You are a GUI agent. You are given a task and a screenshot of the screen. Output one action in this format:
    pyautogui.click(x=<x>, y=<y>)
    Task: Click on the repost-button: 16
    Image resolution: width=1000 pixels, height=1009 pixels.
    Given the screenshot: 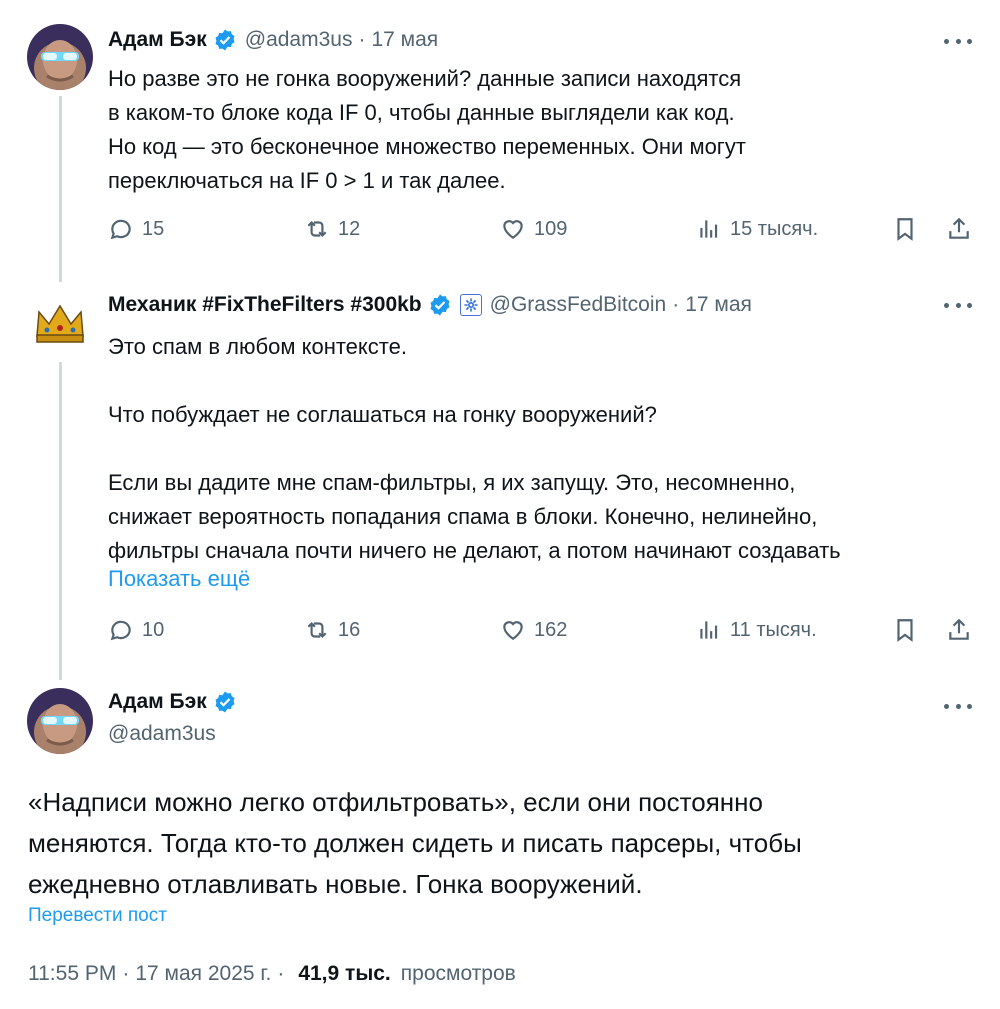 What is the action you would take?
    pyautogui.click(x=332, y=630)
    